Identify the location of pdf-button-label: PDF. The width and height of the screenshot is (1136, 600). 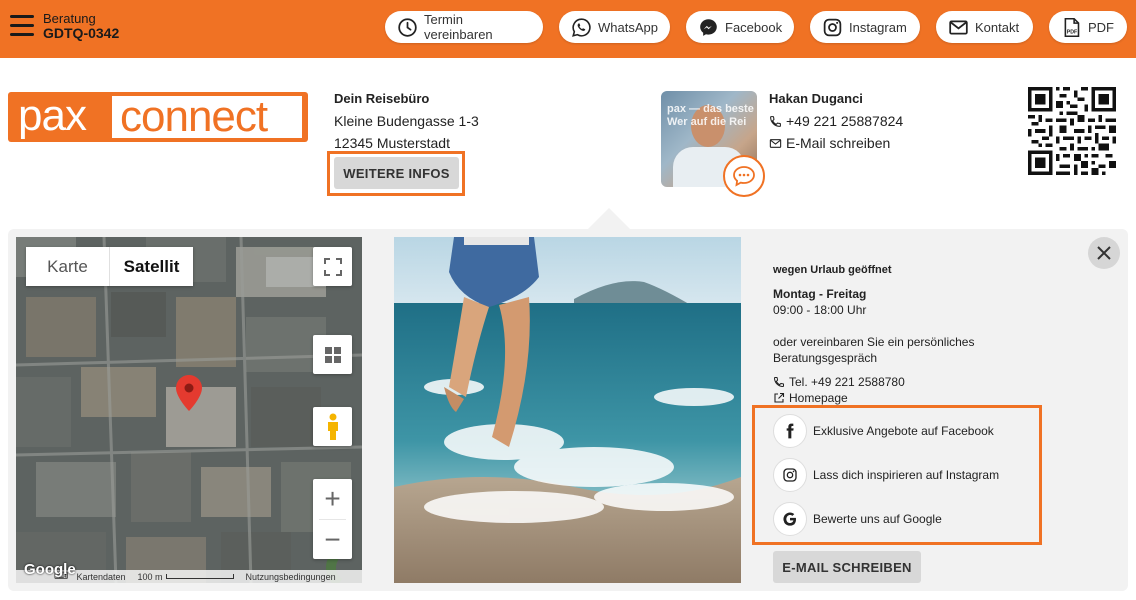
(1101, 27).